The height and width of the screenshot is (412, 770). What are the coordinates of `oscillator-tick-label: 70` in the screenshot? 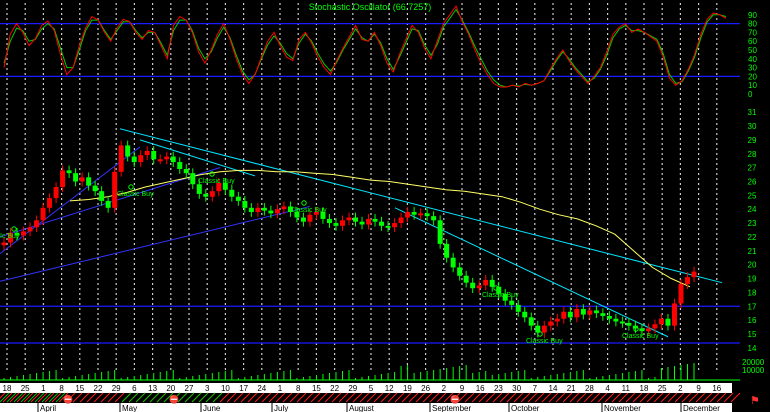 It's located at (752, 32).